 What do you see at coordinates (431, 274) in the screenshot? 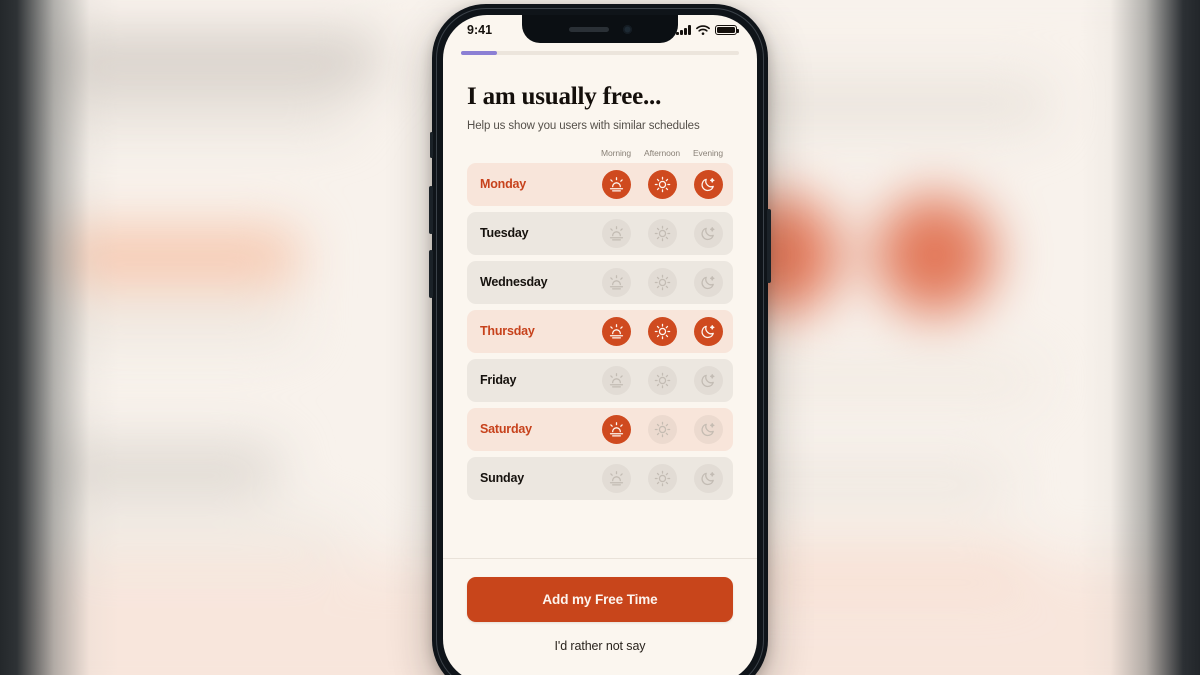
I see `volume-down-button` at bounding box center [431, 274].